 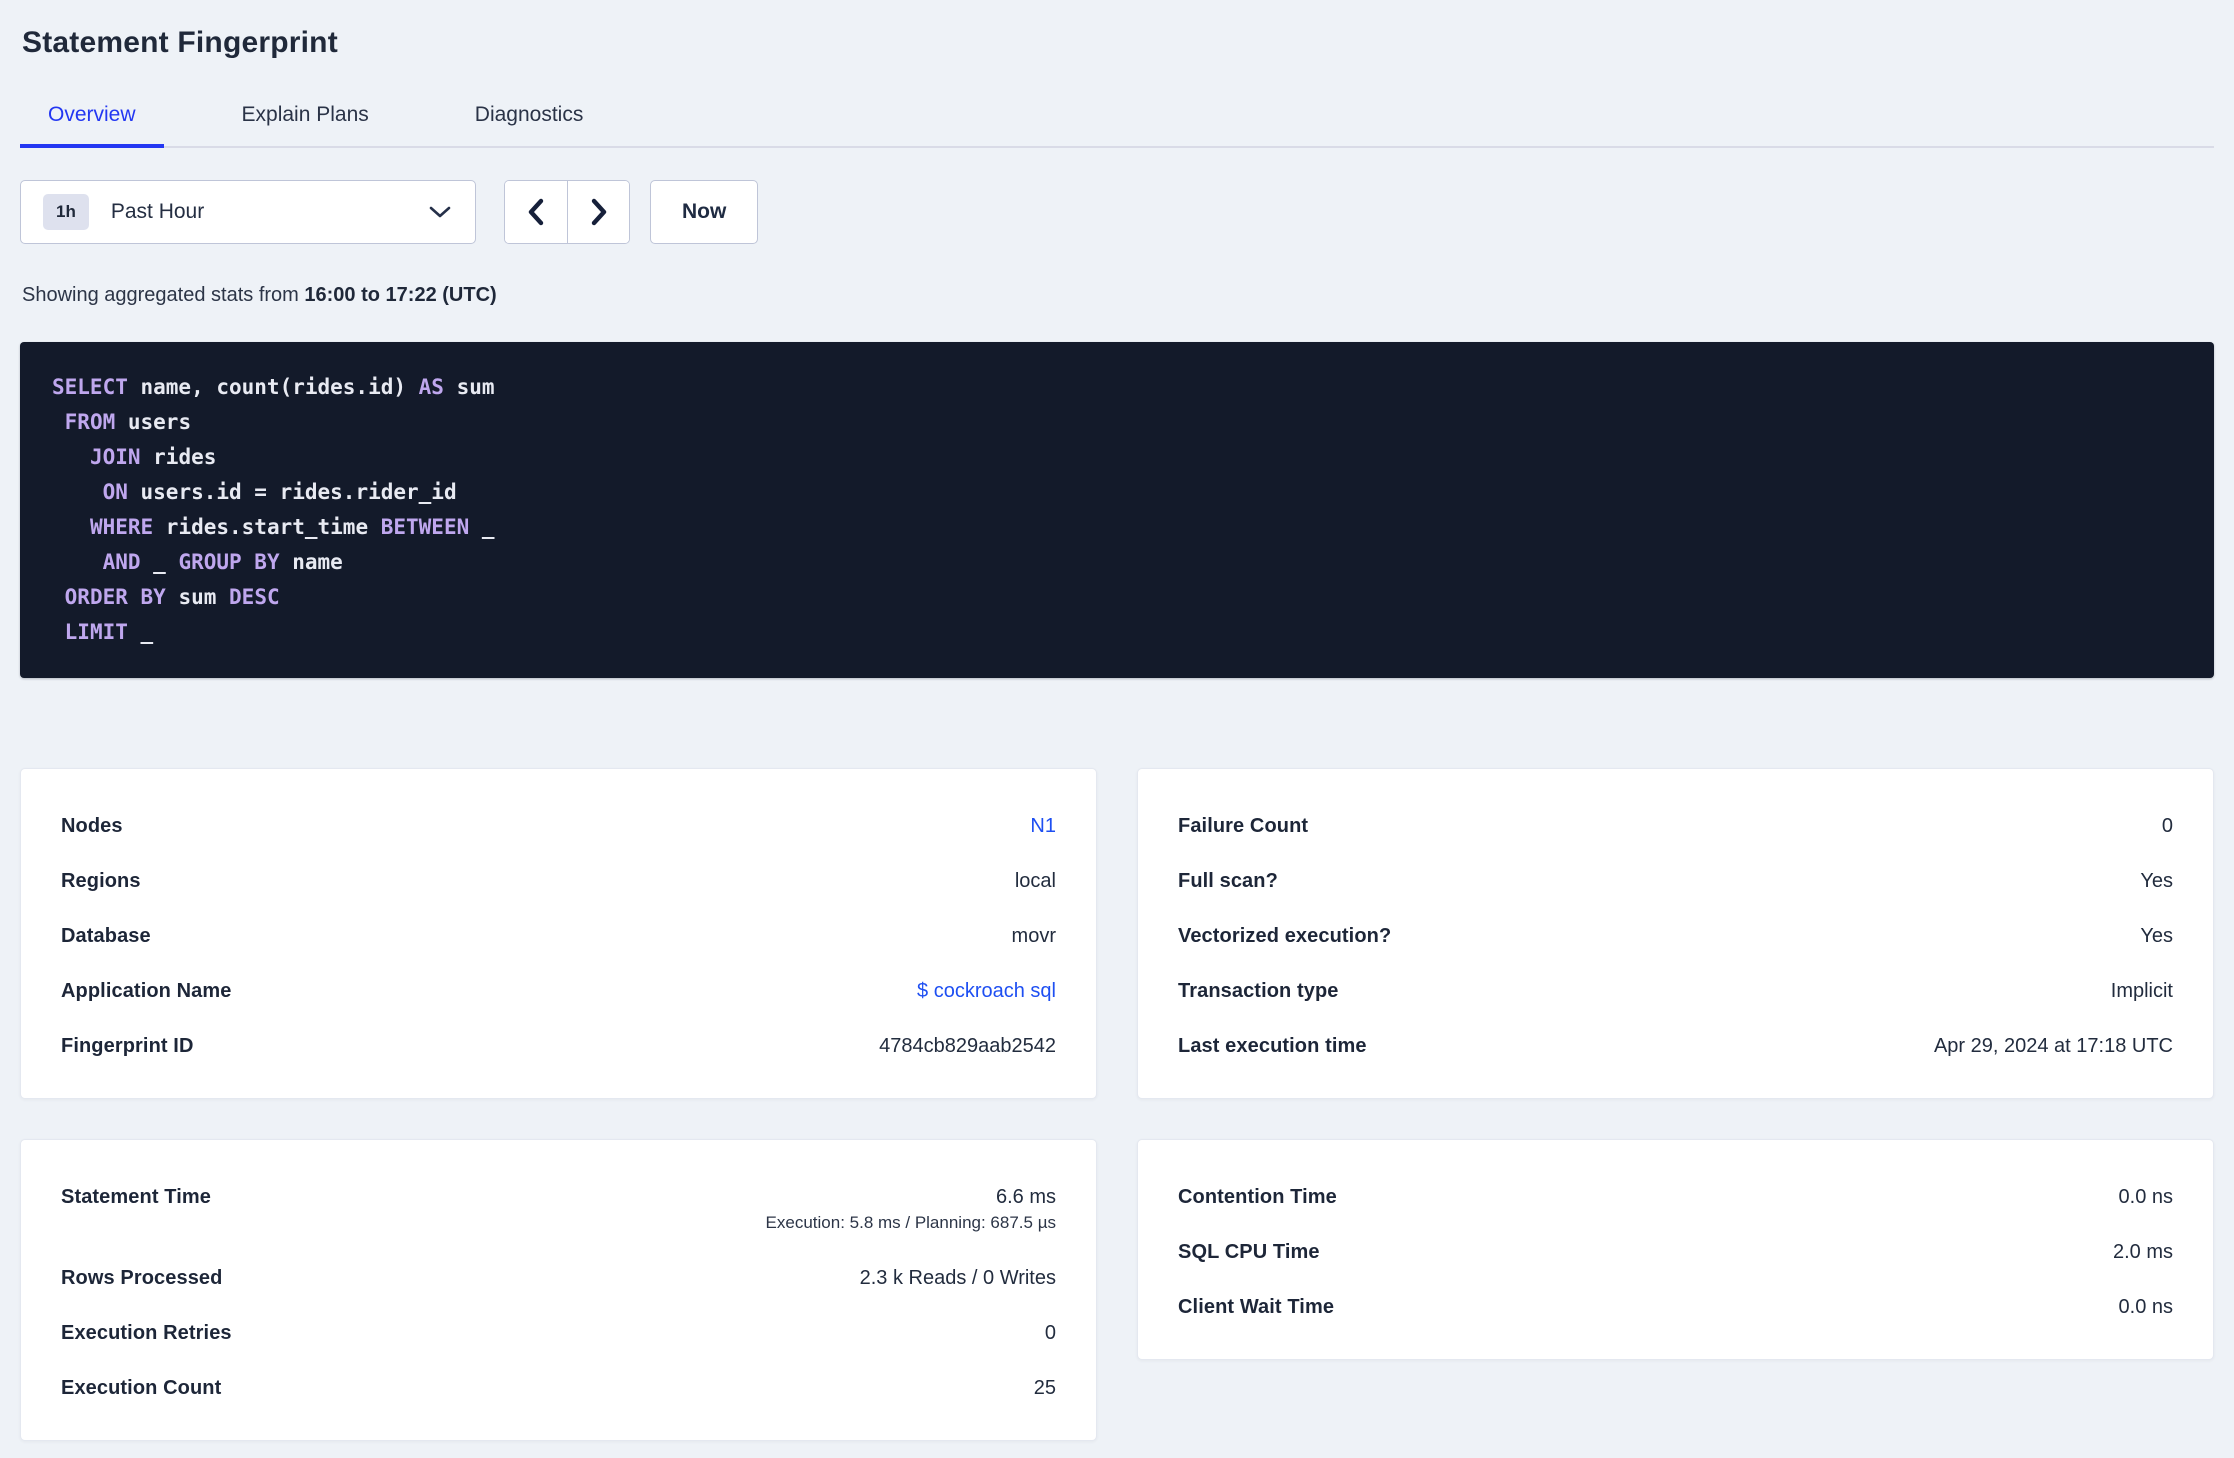 What do you see at coordinates (1035, 881) in the screenshot?
I see `stat-value: local` at bounding box center [1035, 881].